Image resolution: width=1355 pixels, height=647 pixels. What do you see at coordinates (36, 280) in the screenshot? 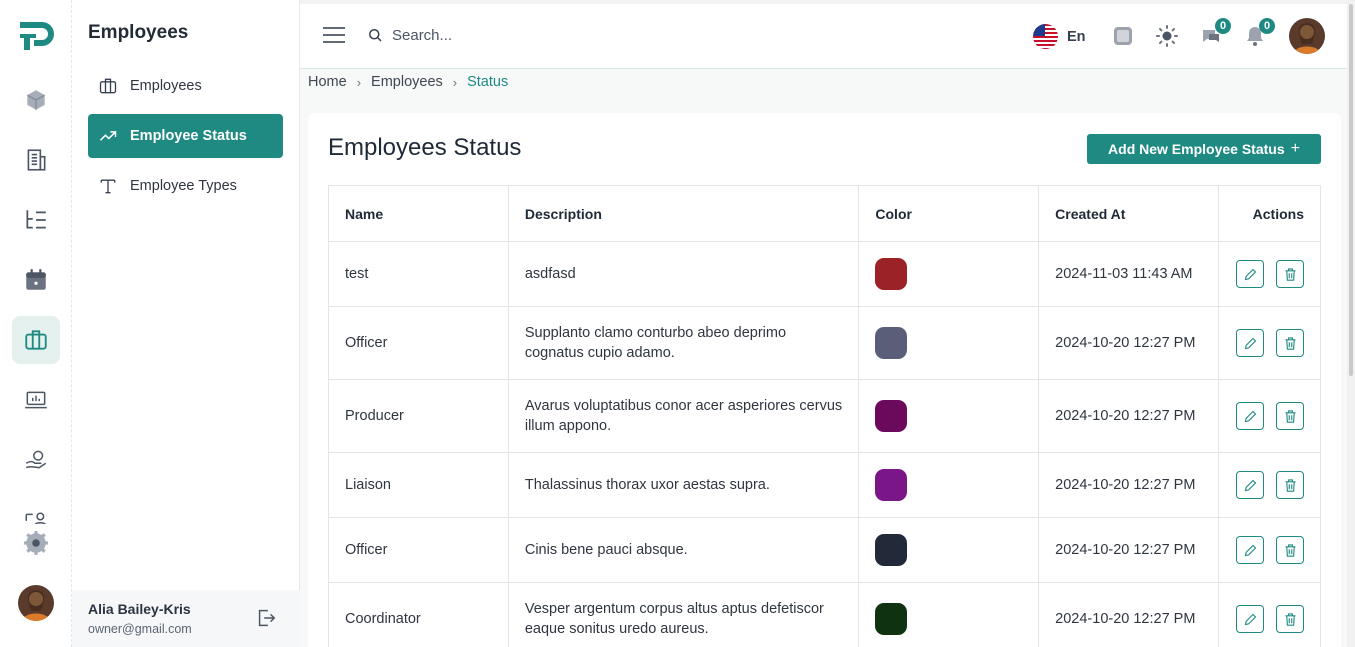
I see `rail-calendar-icon` at bounding box center [36, 280].